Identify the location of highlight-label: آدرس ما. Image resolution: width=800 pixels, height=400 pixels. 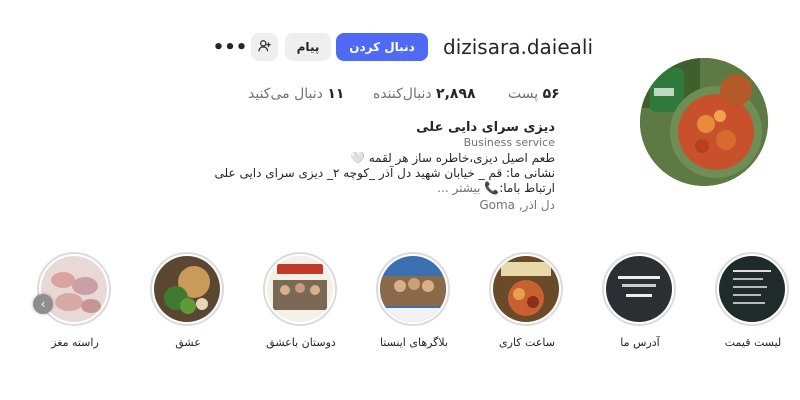
(640, 342).